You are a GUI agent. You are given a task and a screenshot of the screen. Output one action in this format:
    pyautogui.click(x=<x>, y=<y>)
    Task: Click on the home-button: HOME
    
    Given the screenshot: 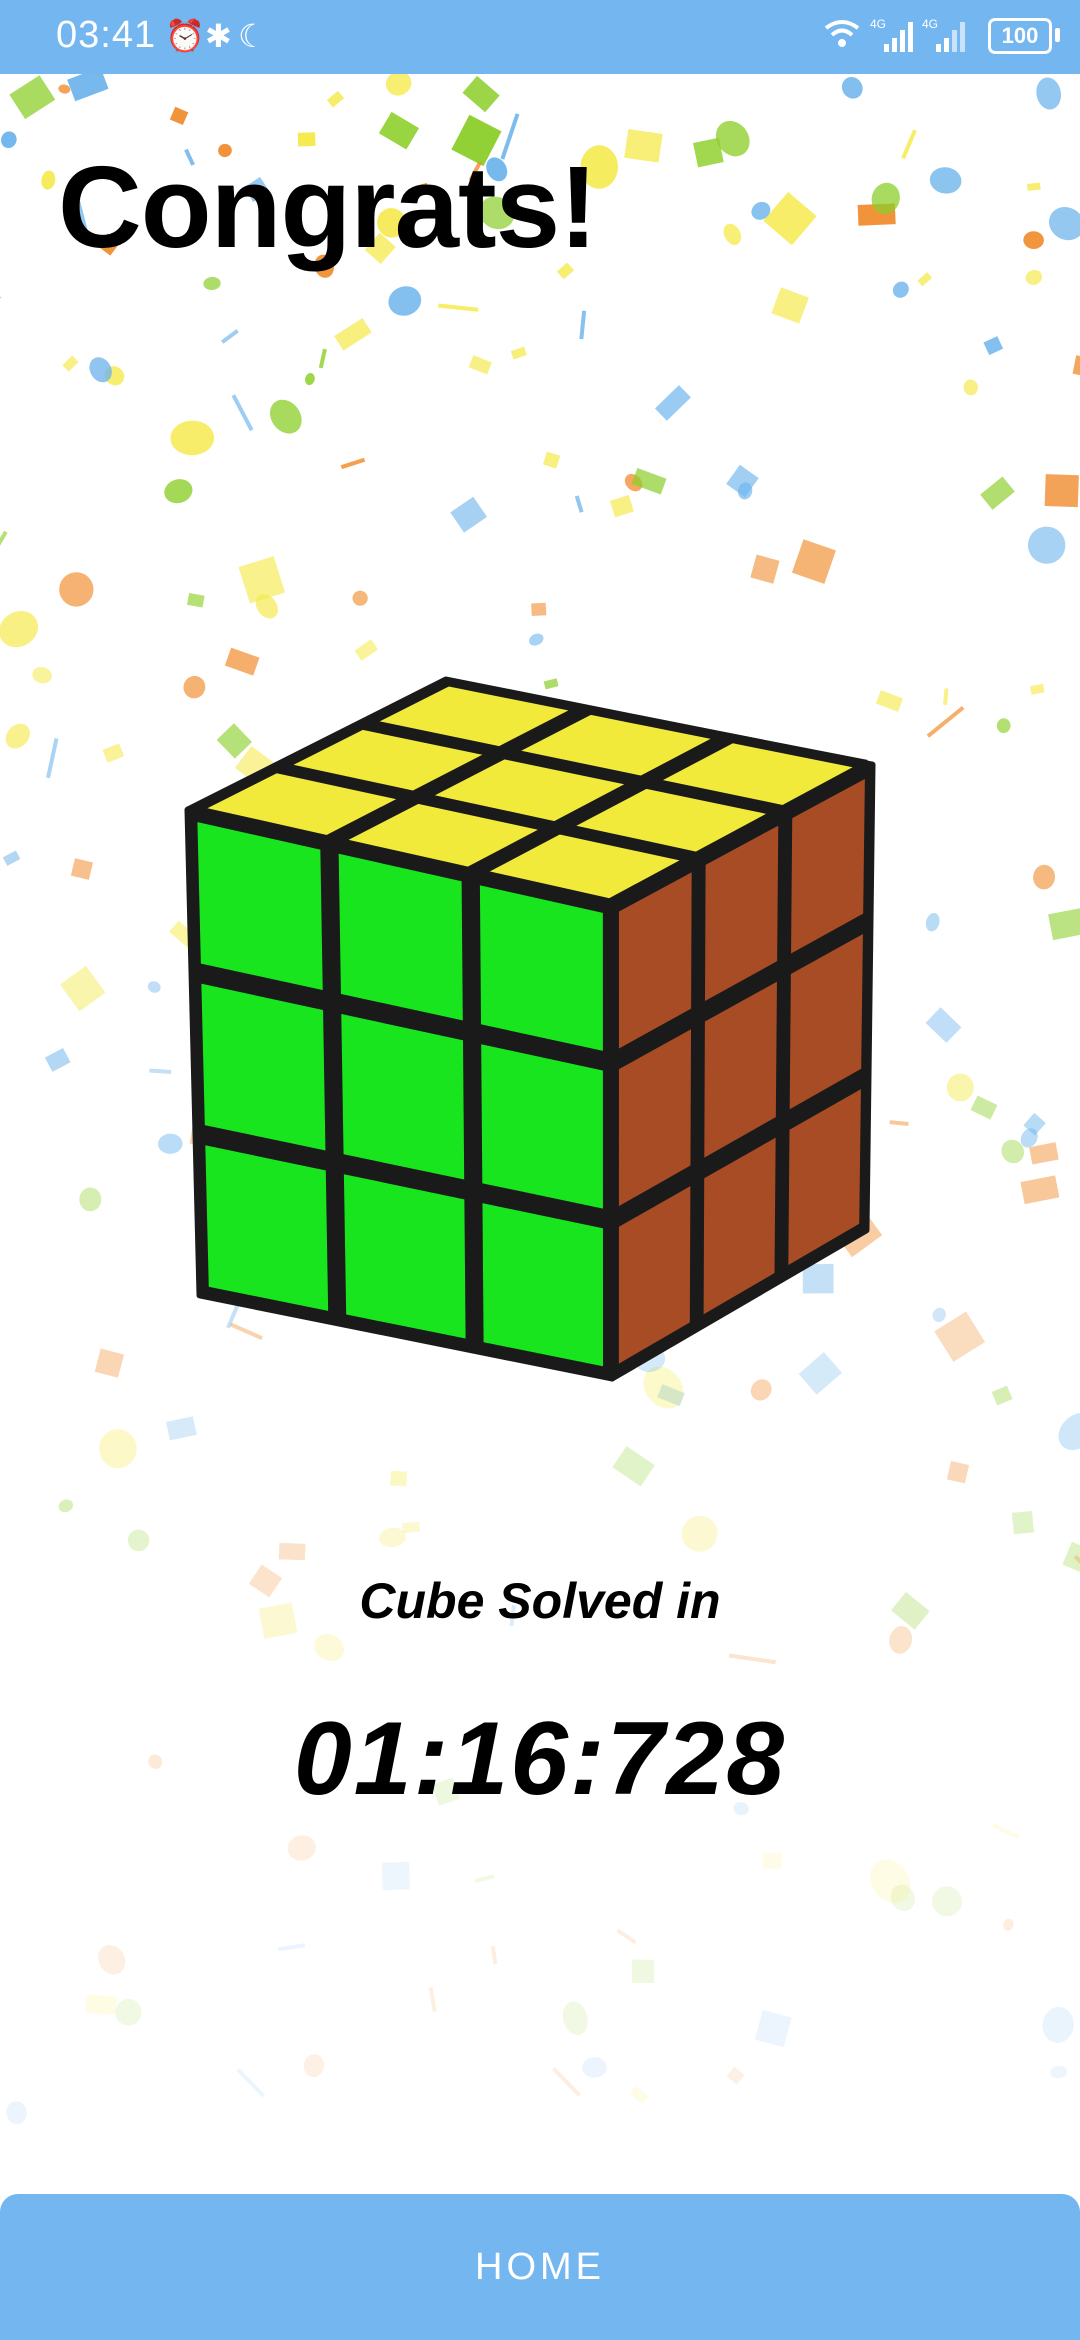 What is the action you would take?
    pyautogui.click(x=540, y=2267)
    